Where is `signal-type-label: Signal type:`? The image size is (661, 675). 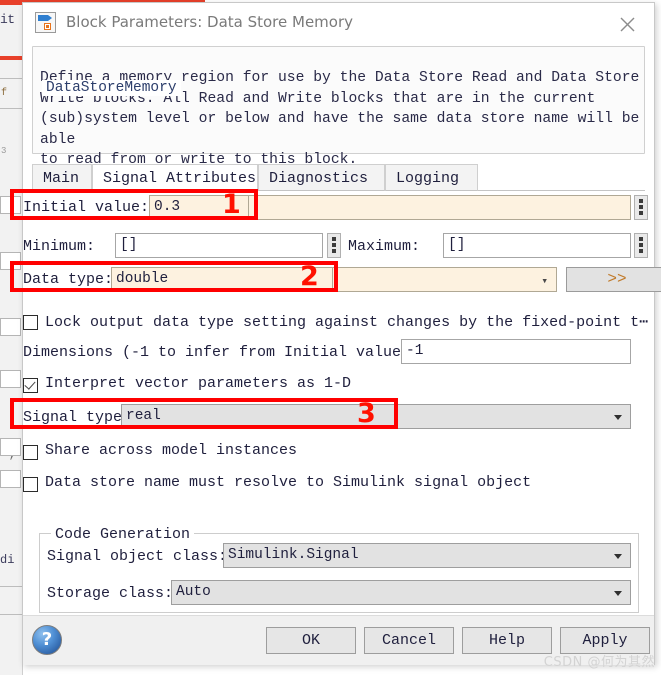 signal-type-label: Signal type: is located at coordinates (77, 417).